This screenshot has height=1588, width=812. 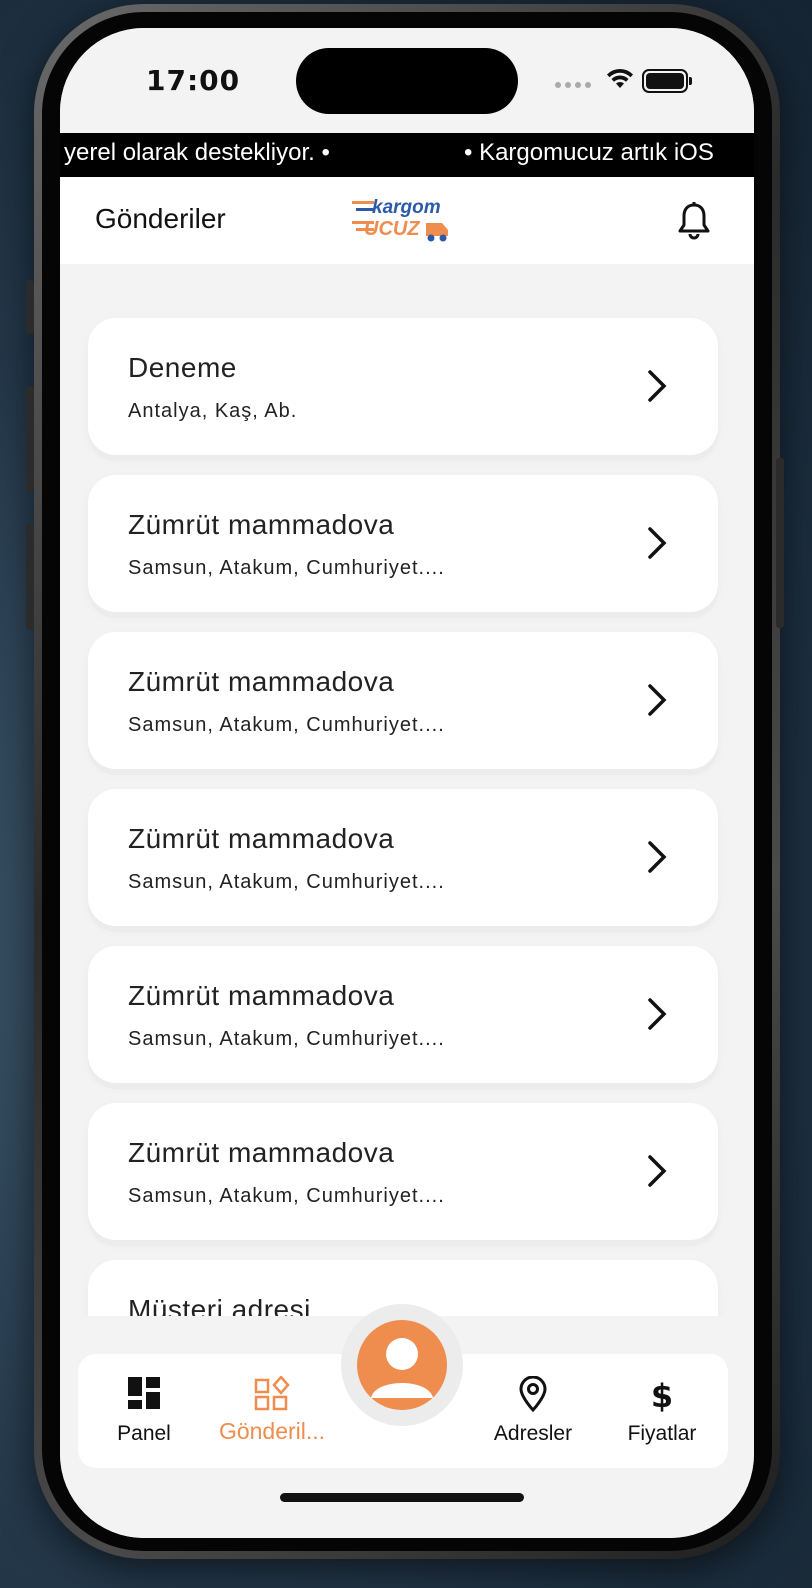 What do you see at coordinates (533, 1394) in the screenshot?
I see `location-pin-icon` at bounding box center [533, 1394].